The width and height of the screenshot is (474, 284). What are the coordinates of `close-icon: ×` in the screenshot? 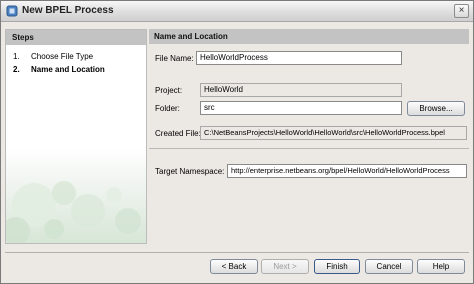 It's located at (461, 10).